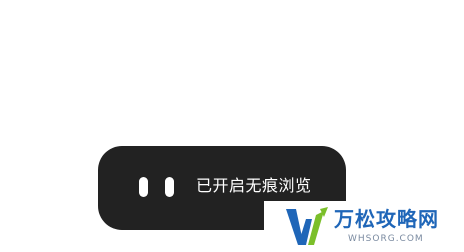  Describe the element at coordinates (307, 226) in the screenshot. I see `w-logo-icon` at that location.